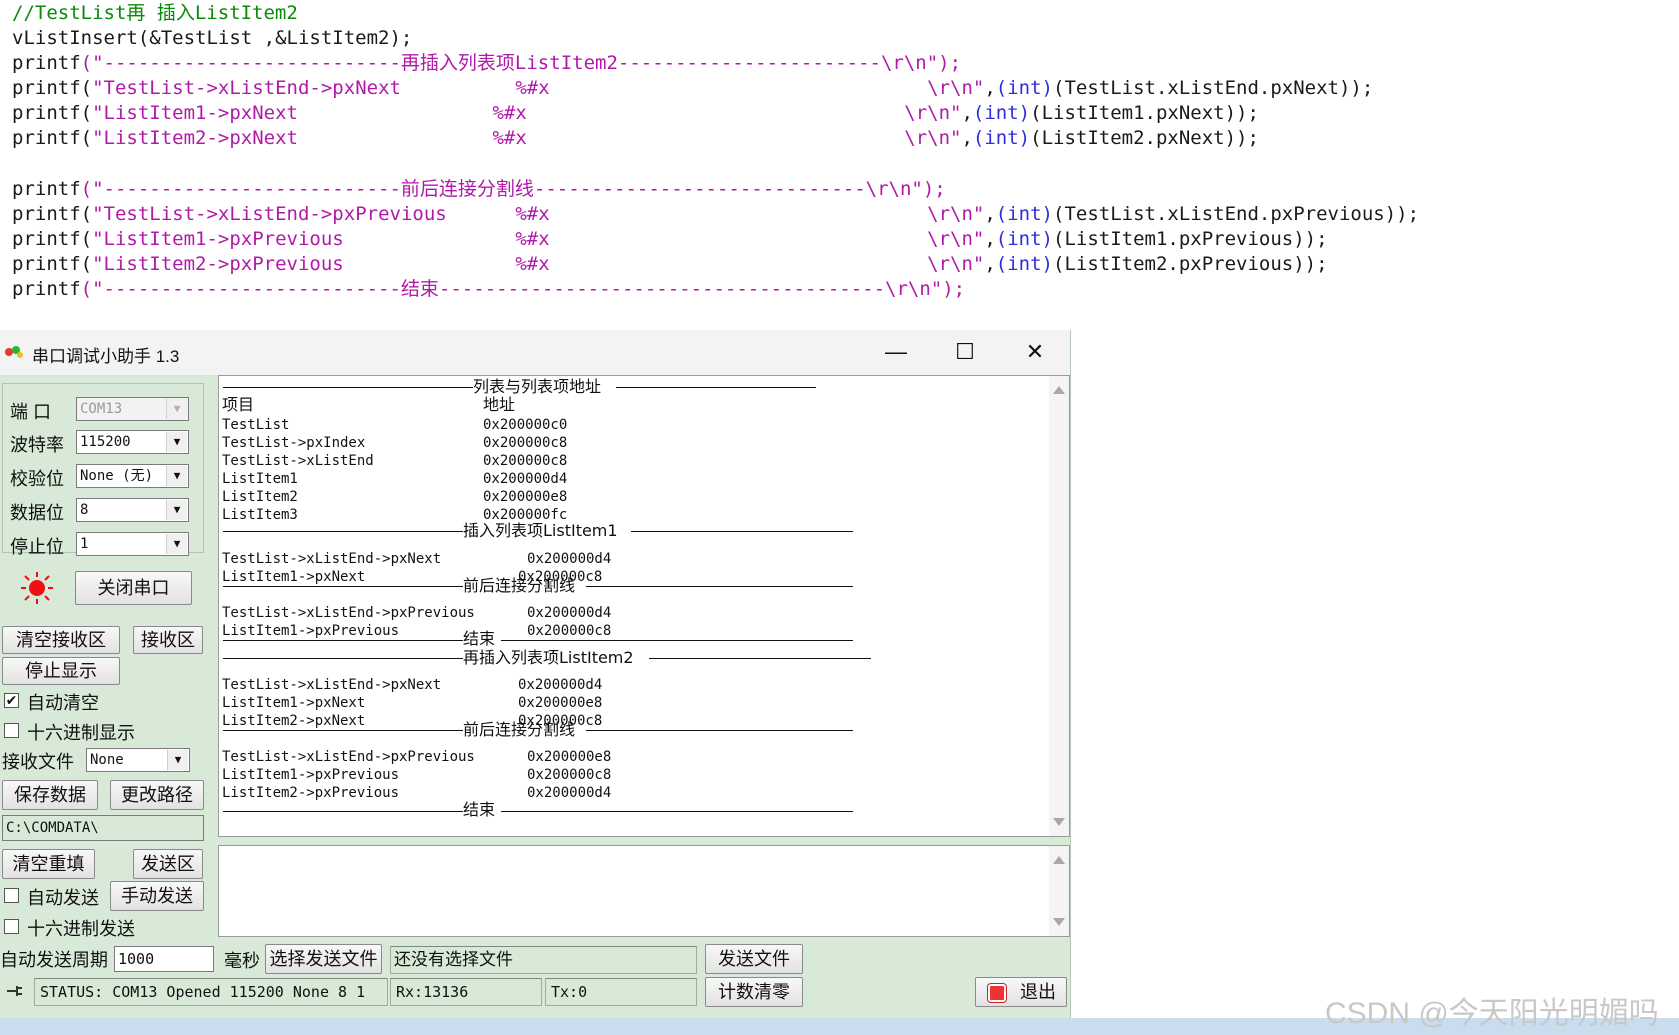 The width and height of the screenshot is (1679, 1035). What do you see at coordinates (896, 352) in the screenshot?
I see `minimize-button: —` at bounding box center [896, 352].